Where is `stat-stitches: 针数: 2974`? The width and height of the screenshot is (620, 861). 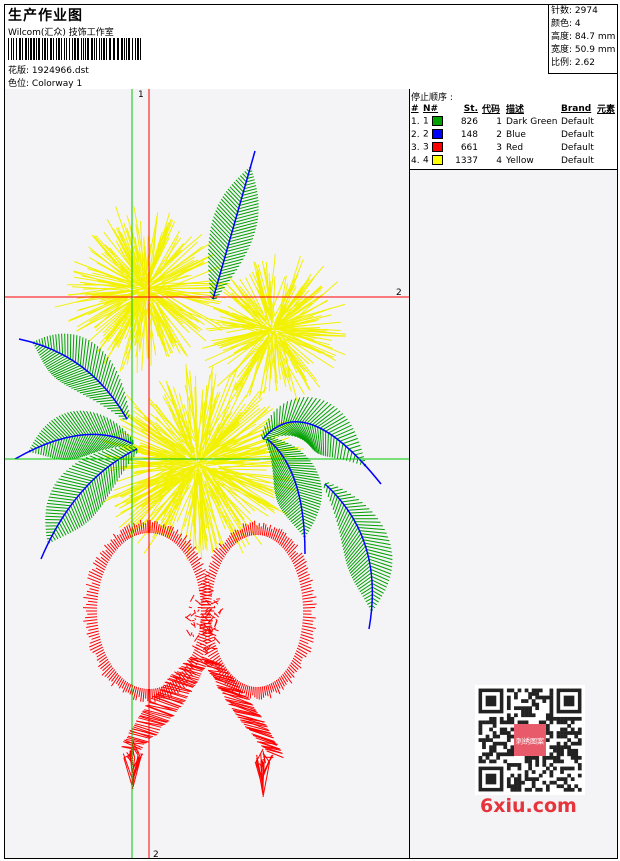
stat-stitches: 针数: 2974 is located at coordinates (574, 11).